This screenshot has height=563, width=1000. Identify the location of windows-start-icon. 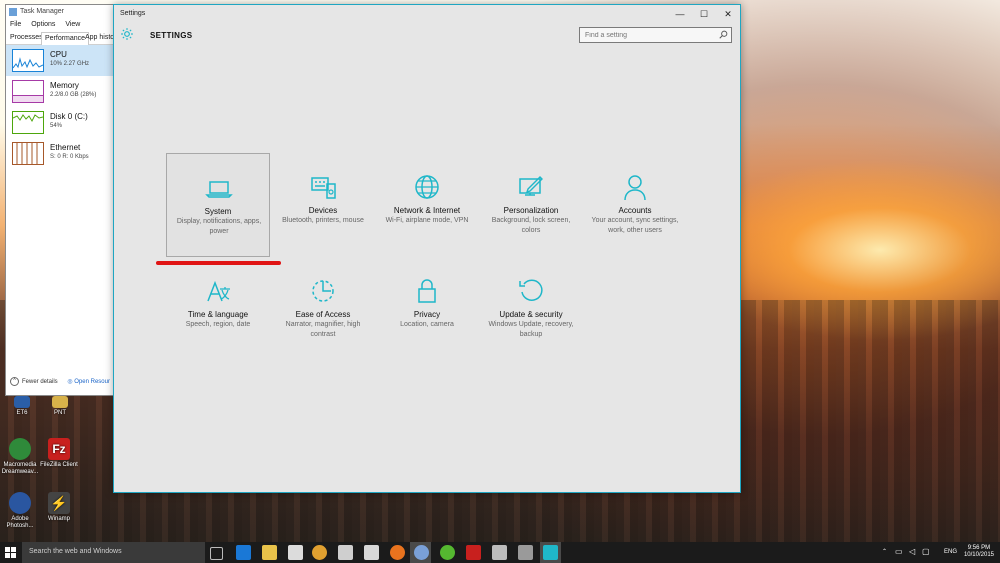
(10, 552).